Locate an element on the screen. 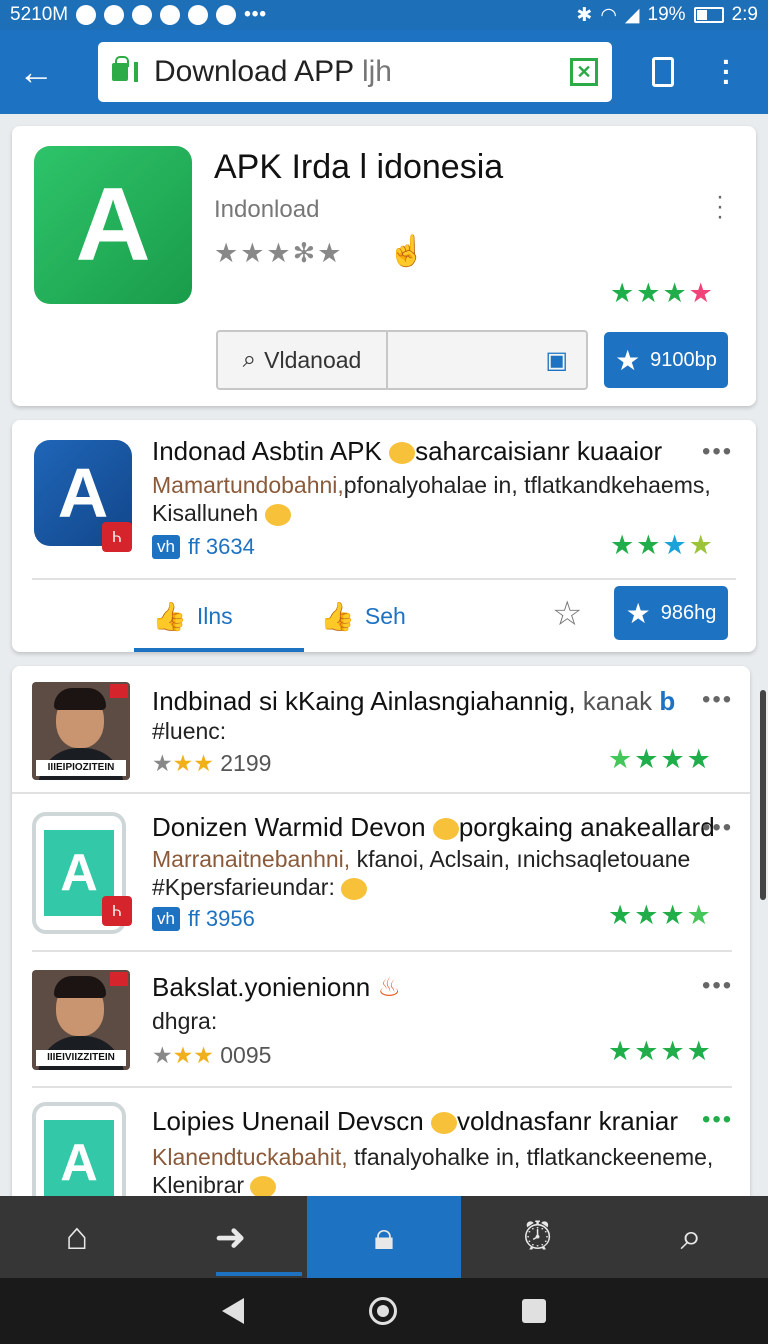 This screenshot has height=1344, width=768. avatar: IIIEIVIIZZITEIN is located at coordinates (81, 1020).